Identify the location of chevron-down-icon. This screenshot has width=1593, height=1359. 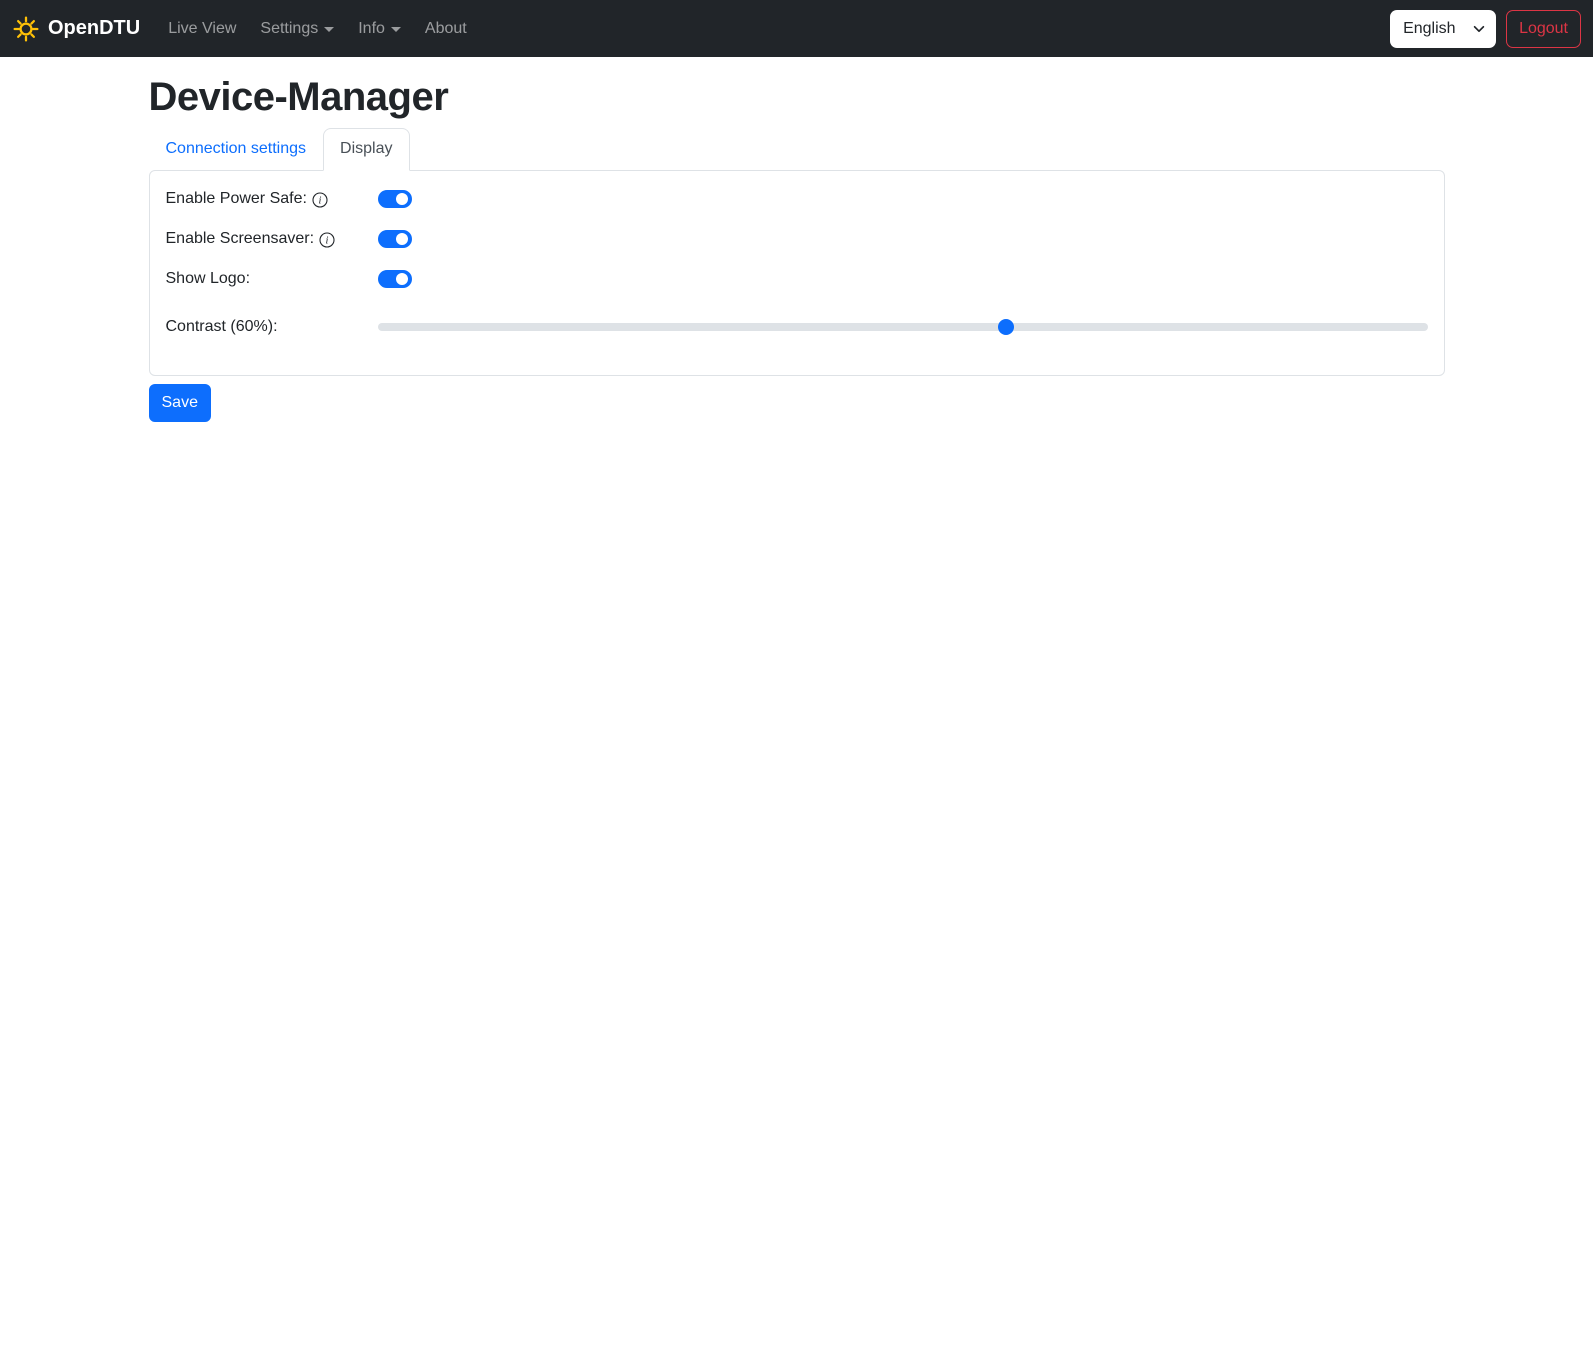
(1479, 29).